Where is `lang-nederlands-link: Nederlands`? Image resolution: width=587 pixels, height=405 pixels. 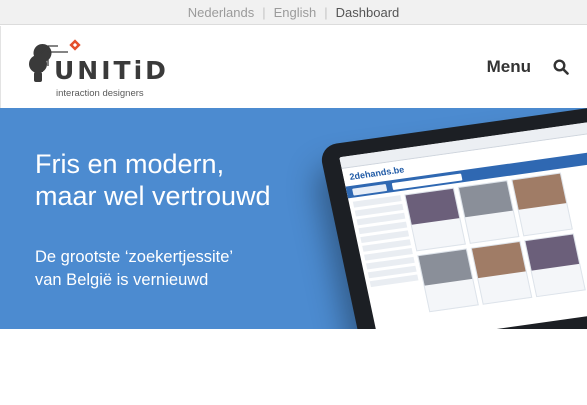
lang-nederlands-link: Nederlands is located at coordinates (221, 12).